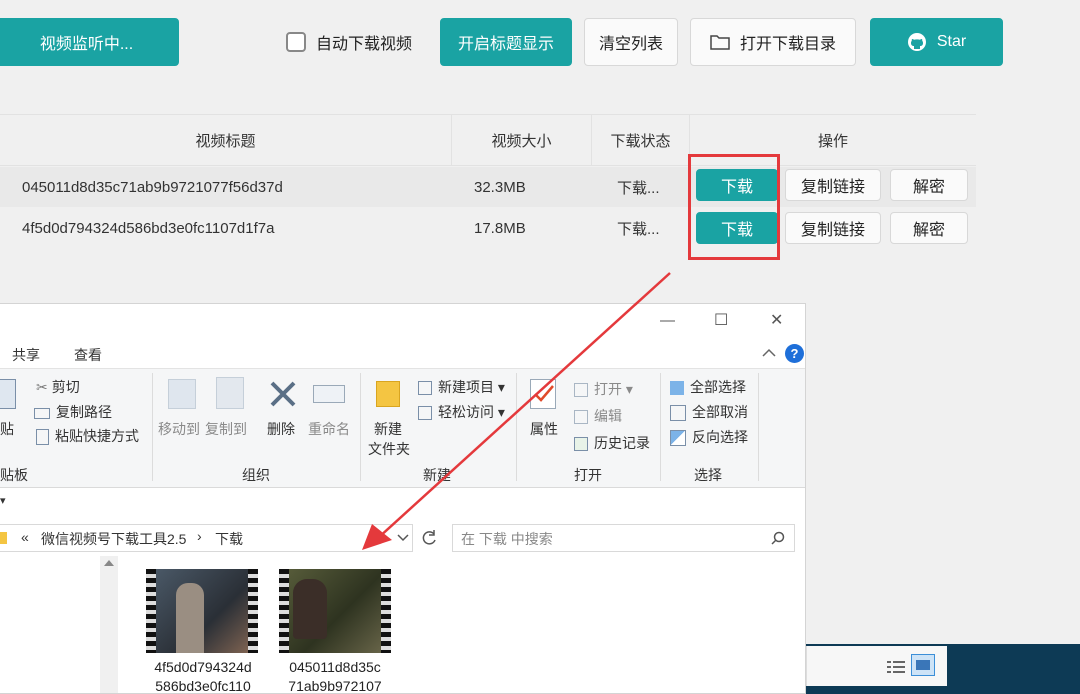  What do you see at coordinates (42, 437) in the screenshot?
I see `paste-shortcut-icon` at bounding box center [42, 437].